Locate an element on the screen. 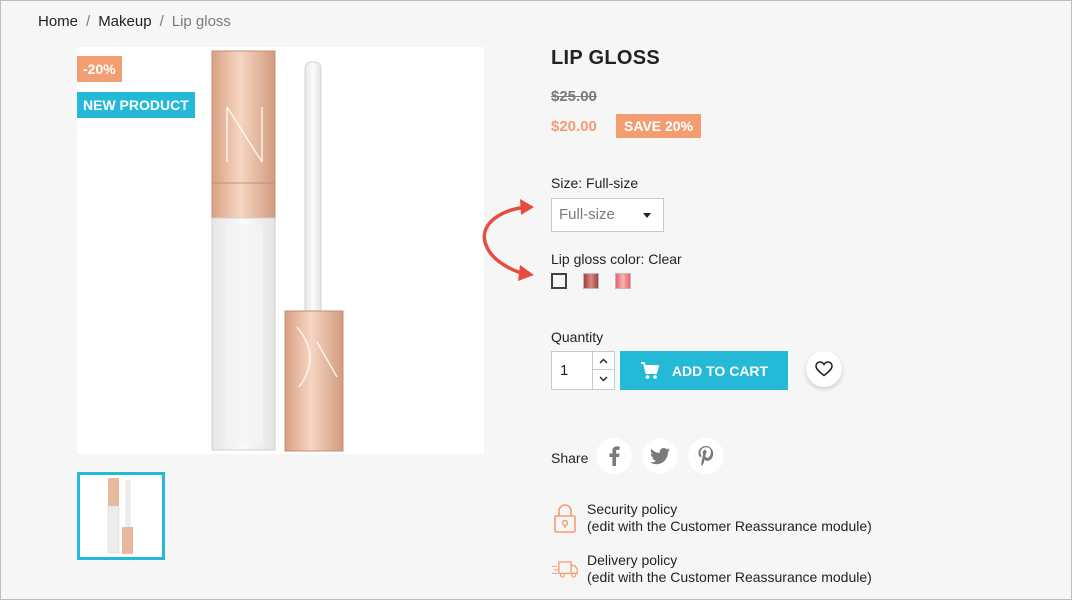 Image resolution: width=1072 pixels, height=600 pixels. annotation-arrows is located at coordinates (508, 240).